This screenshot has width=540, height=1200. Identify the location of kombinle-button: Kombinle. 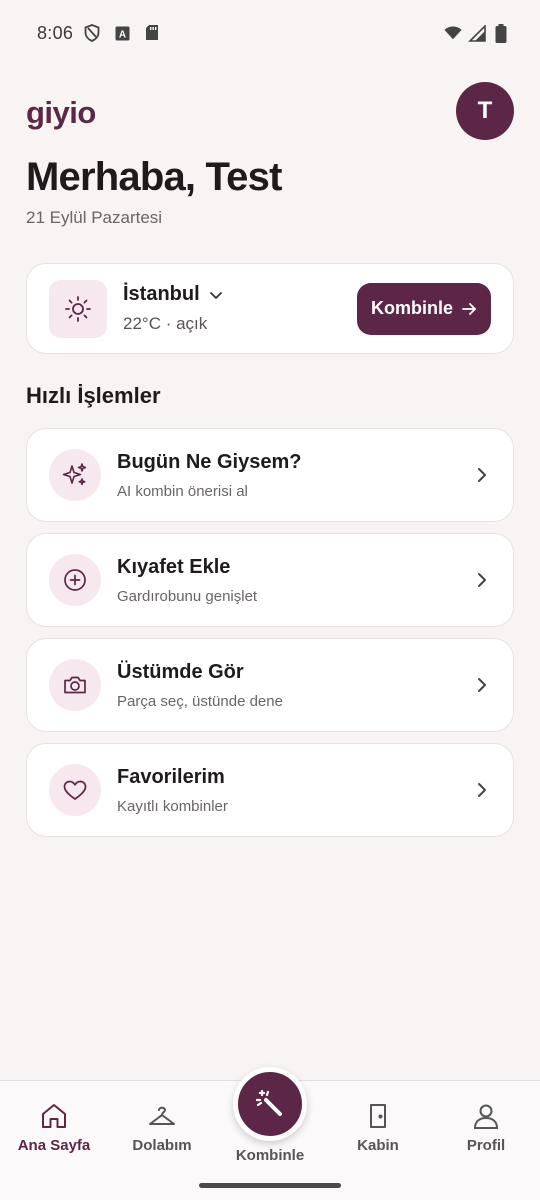
(424, 308).